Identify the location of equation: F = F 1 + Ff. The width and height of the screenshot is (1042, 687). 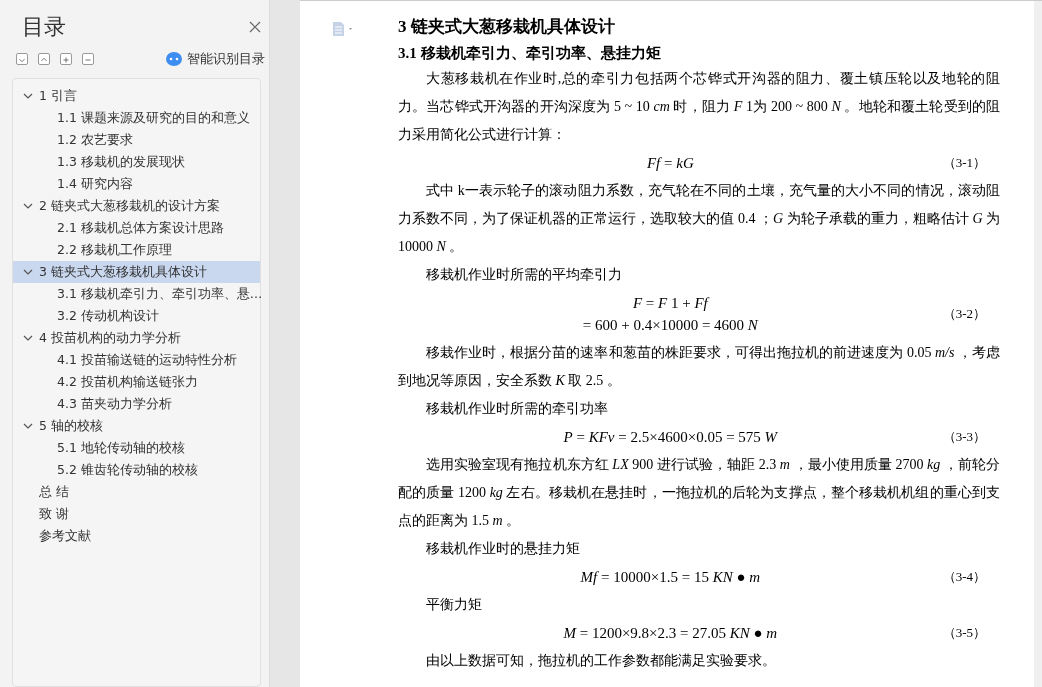
(670, 303).